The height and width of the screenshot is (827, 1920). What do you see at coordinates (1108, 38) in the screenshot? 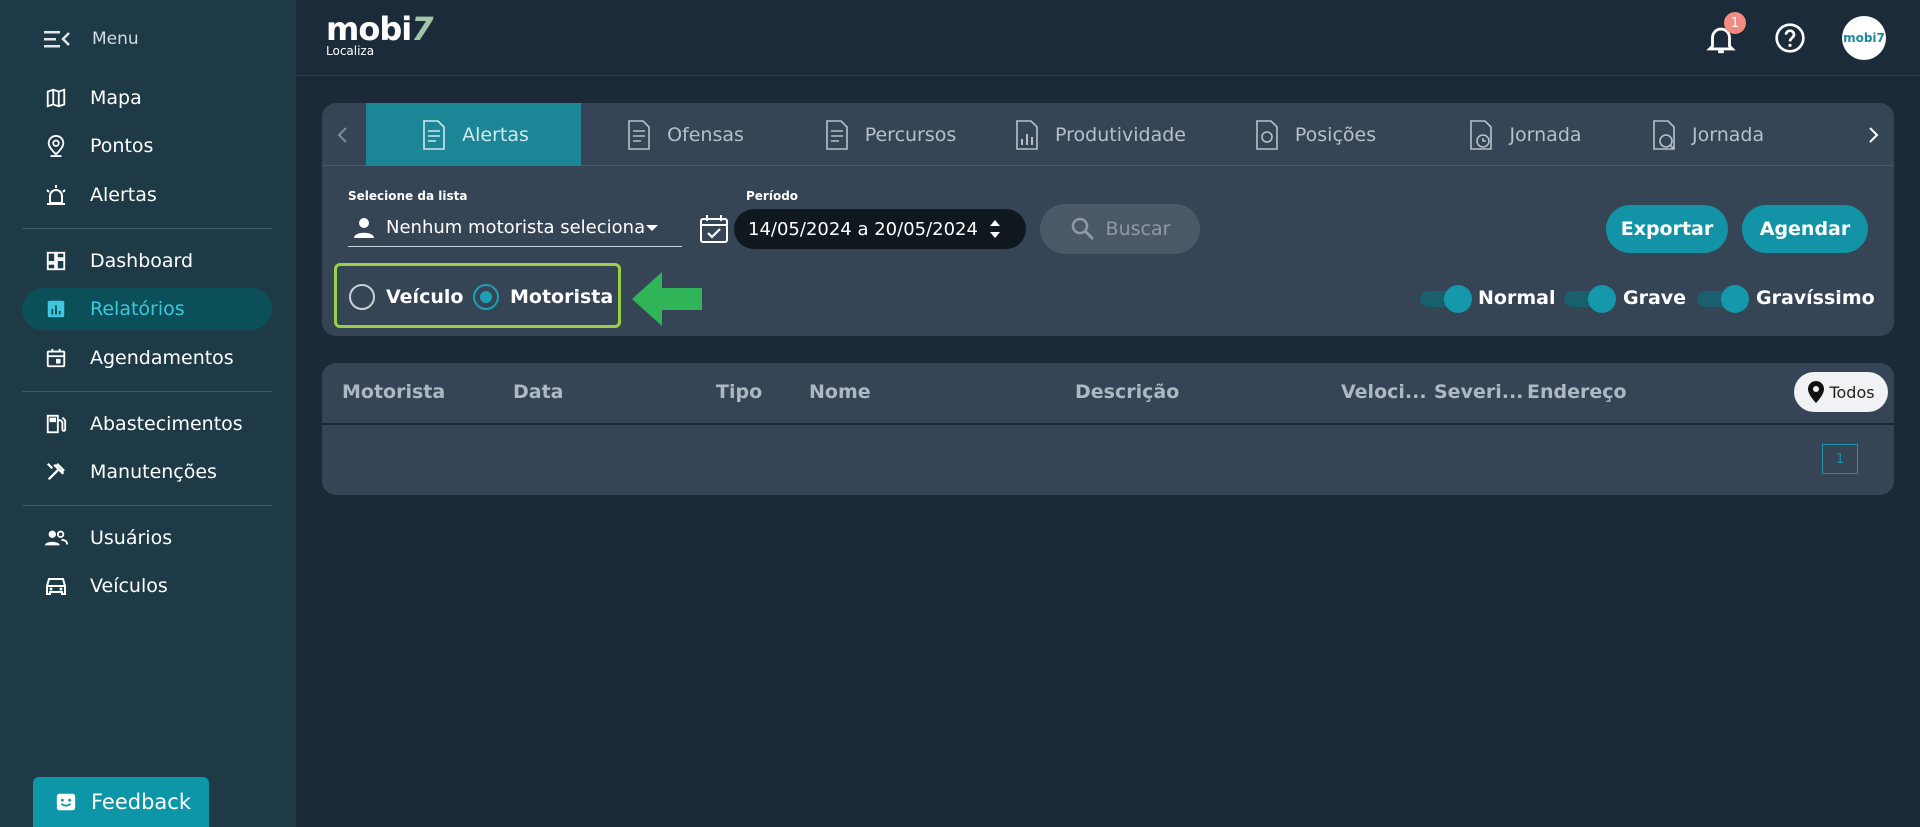
I see `top-bar: mobi7 Localiza 1 mobi7` at bounding box center [1108, 38].